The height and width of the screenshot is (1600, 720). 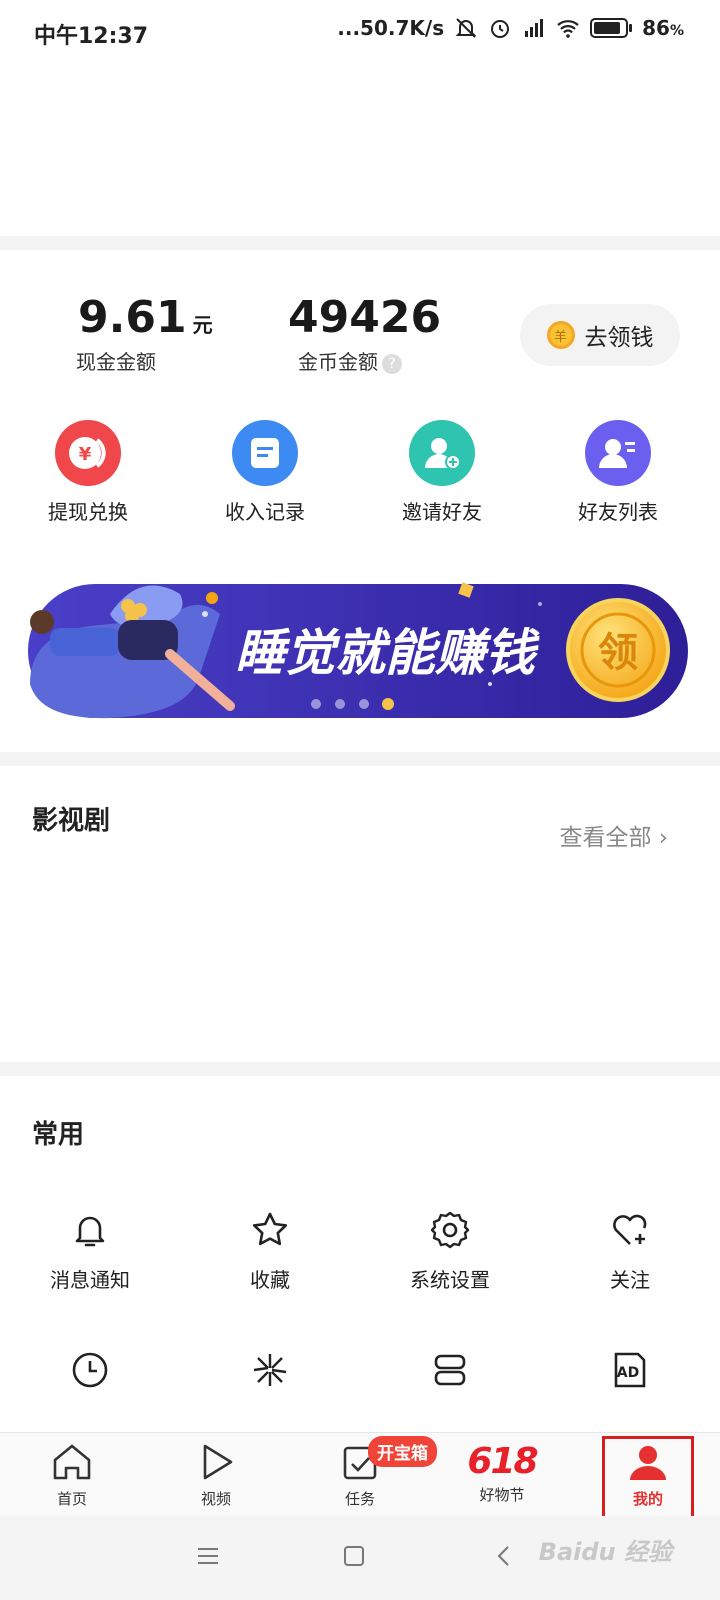 What do you see at coordinates (648, 1479) in the screenshot?
I see `highlight-annotation` at bounding box center [648, 1479].